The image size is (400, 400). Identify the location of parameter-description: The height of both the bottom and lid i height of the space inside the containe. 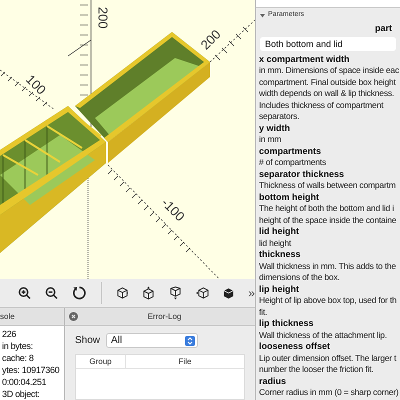
(328, 214).